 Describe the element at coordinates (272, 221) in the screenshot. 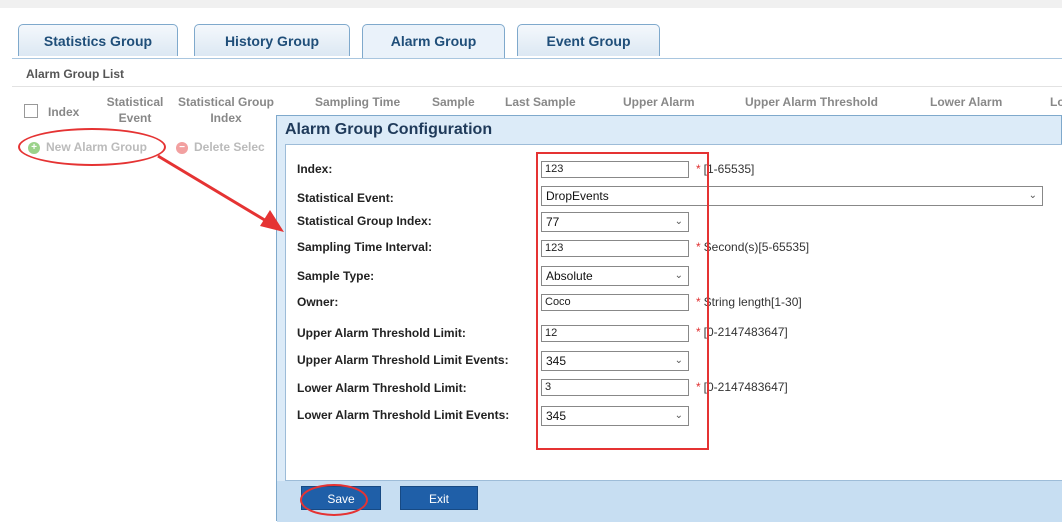

I see `arrow-head` at that location.